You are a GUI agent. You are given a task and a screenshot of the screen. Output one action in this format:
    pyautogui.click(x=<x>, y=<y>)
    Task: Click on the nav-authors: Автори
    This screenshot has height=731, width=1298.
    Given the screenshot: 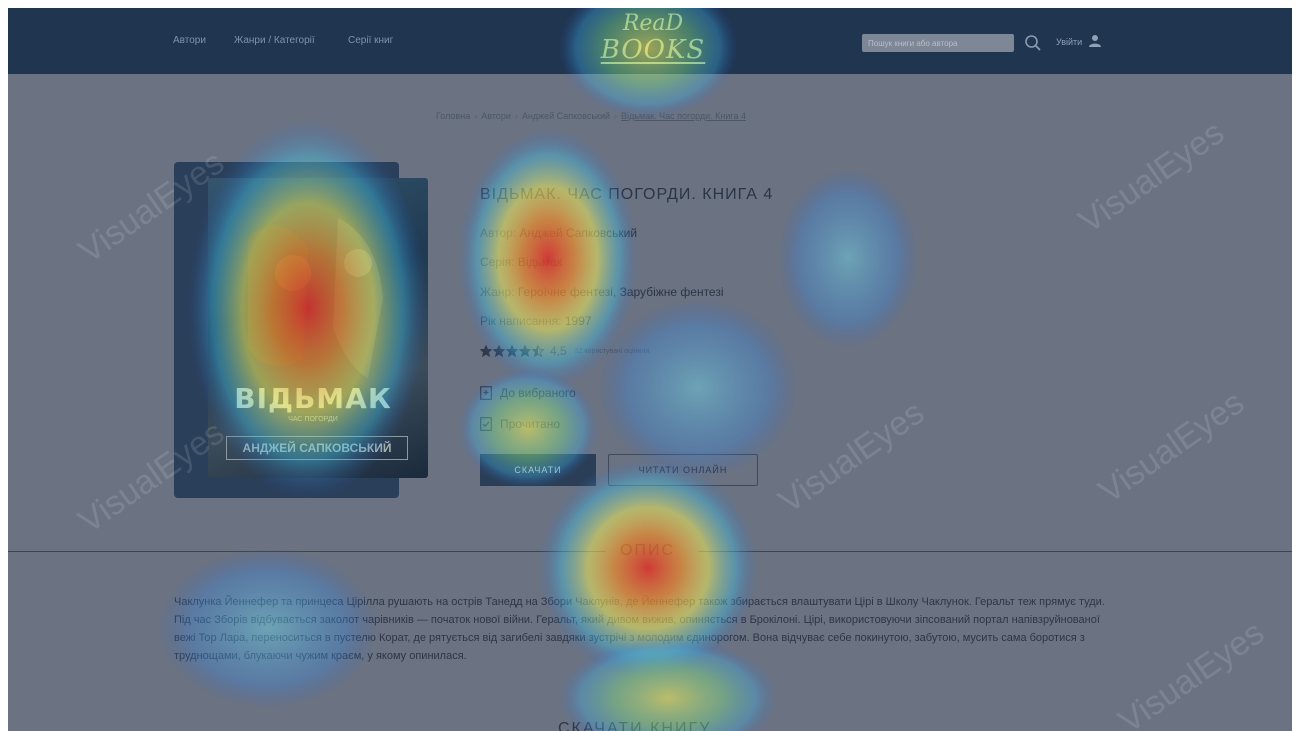 What is the action you would take?
    pyautogui.click(x=189, y=40)
    